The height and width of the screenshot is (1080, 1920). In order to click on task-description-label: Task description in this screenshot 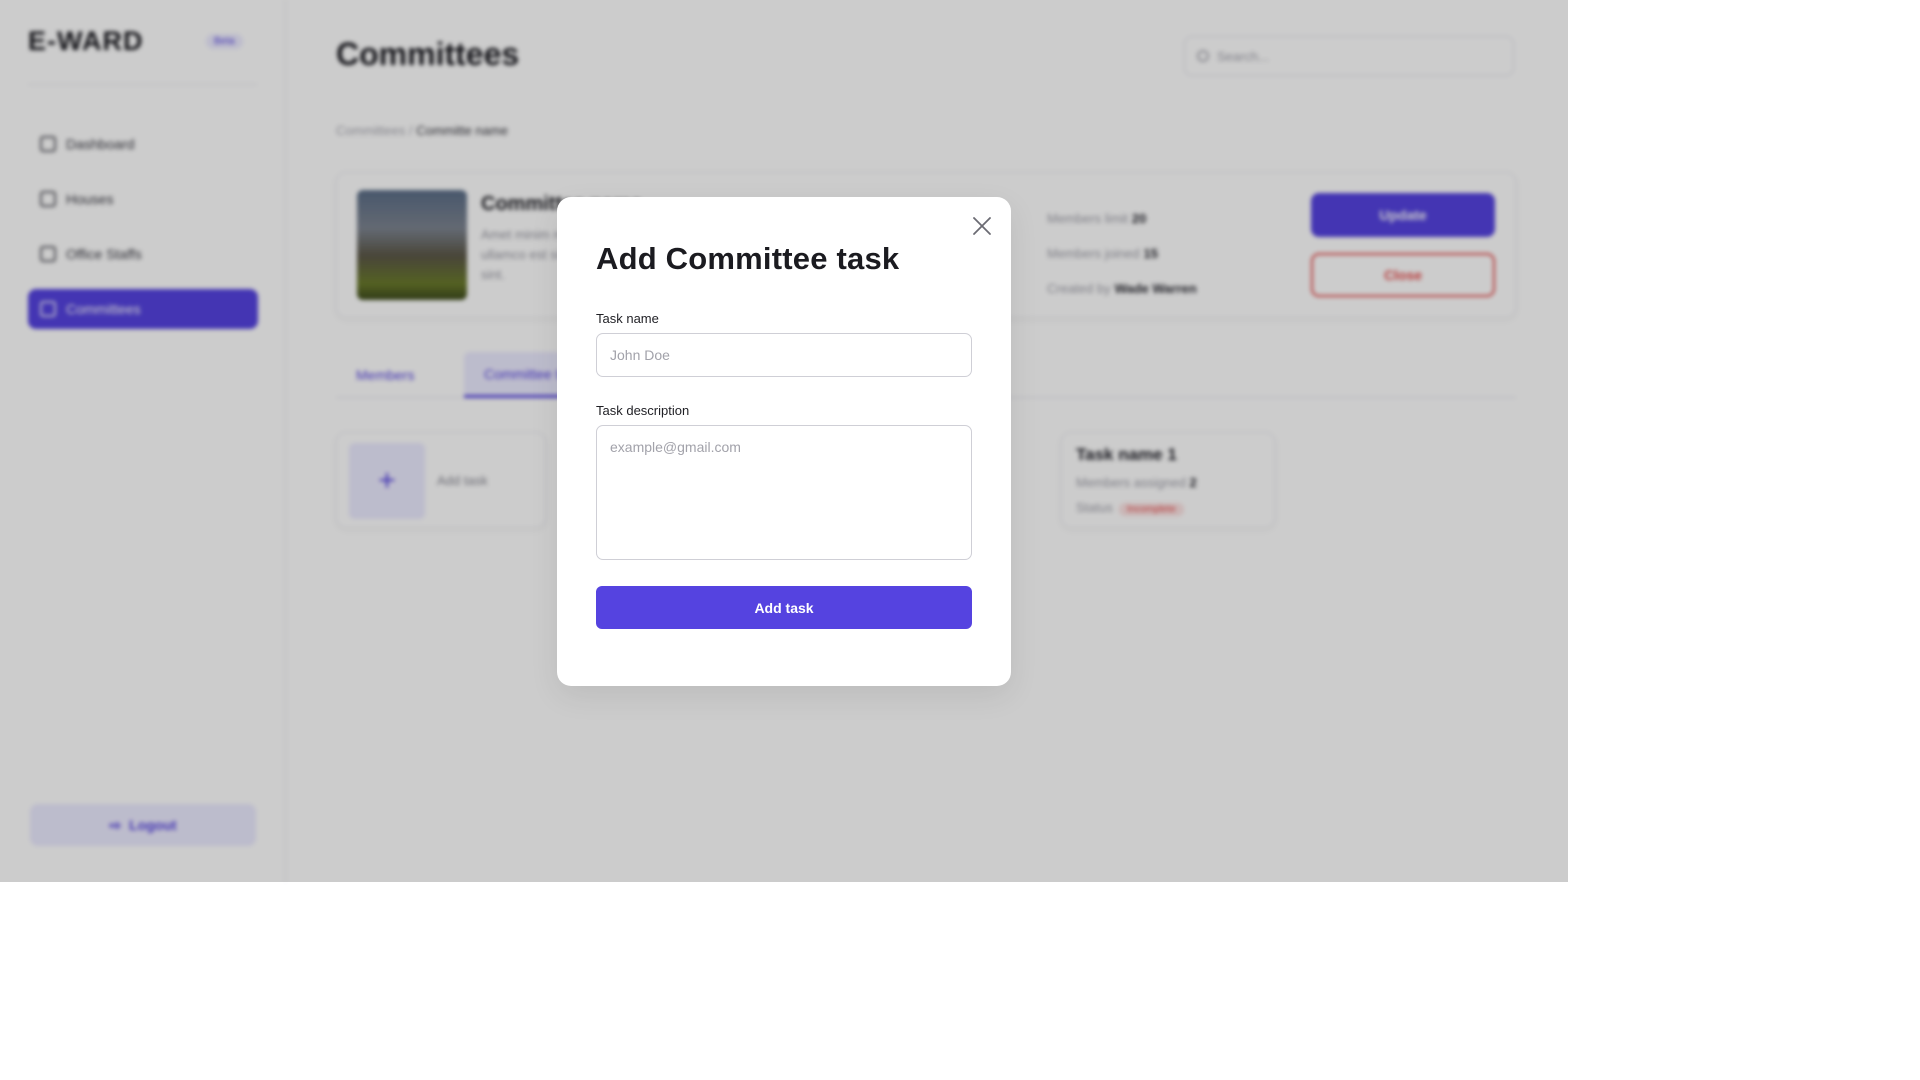, I will do `click(643, 410)`.